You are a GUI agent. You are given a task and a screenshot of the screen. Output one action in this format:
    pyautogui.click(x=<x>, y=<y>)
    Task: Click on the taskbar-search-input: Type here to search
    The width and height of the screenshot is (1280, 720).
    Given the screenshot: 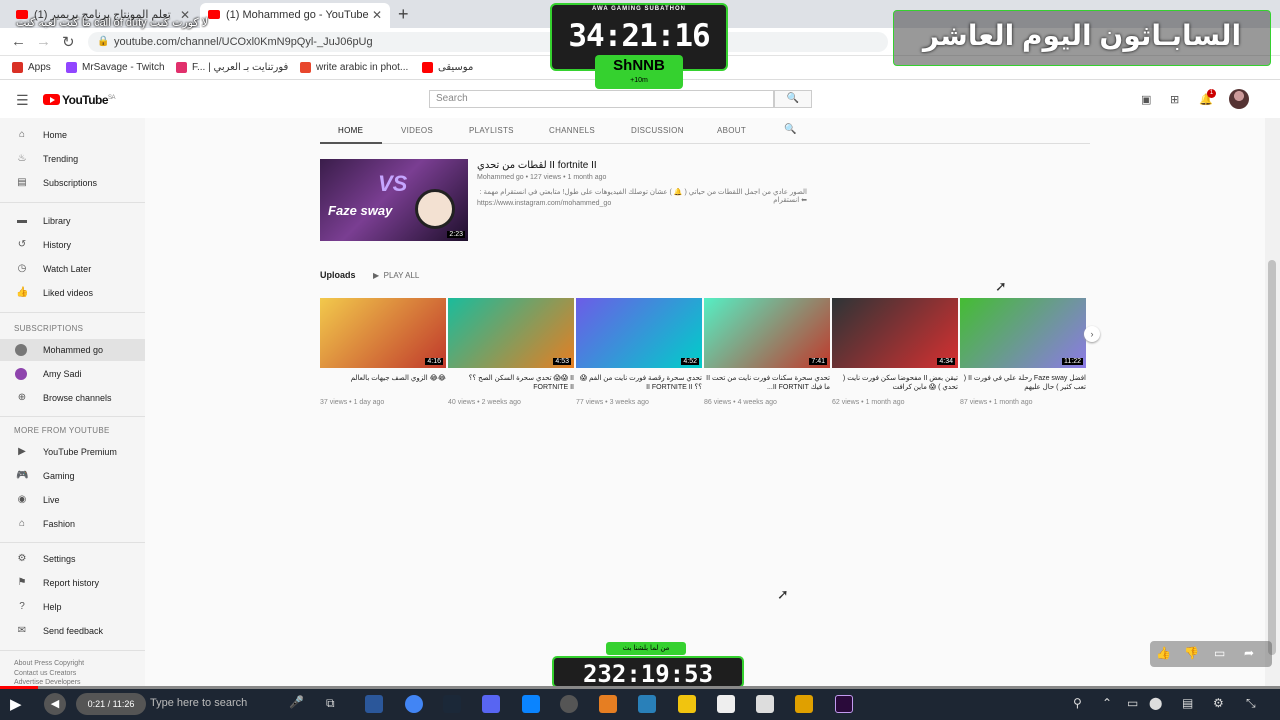 What is the action you would take?
    pyautogui.click(x=198, y=703)
    